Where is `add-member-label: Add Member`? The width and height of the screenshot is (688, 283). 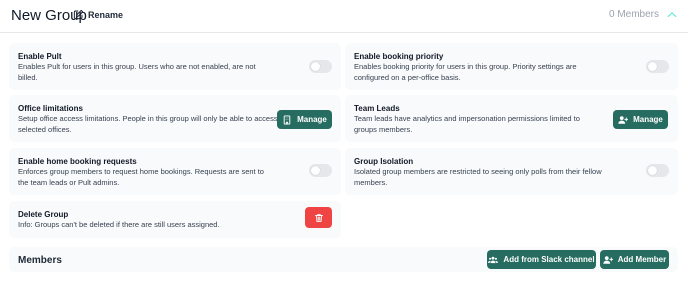 add-member-label: Add Member is located at coordinates (642, 259).